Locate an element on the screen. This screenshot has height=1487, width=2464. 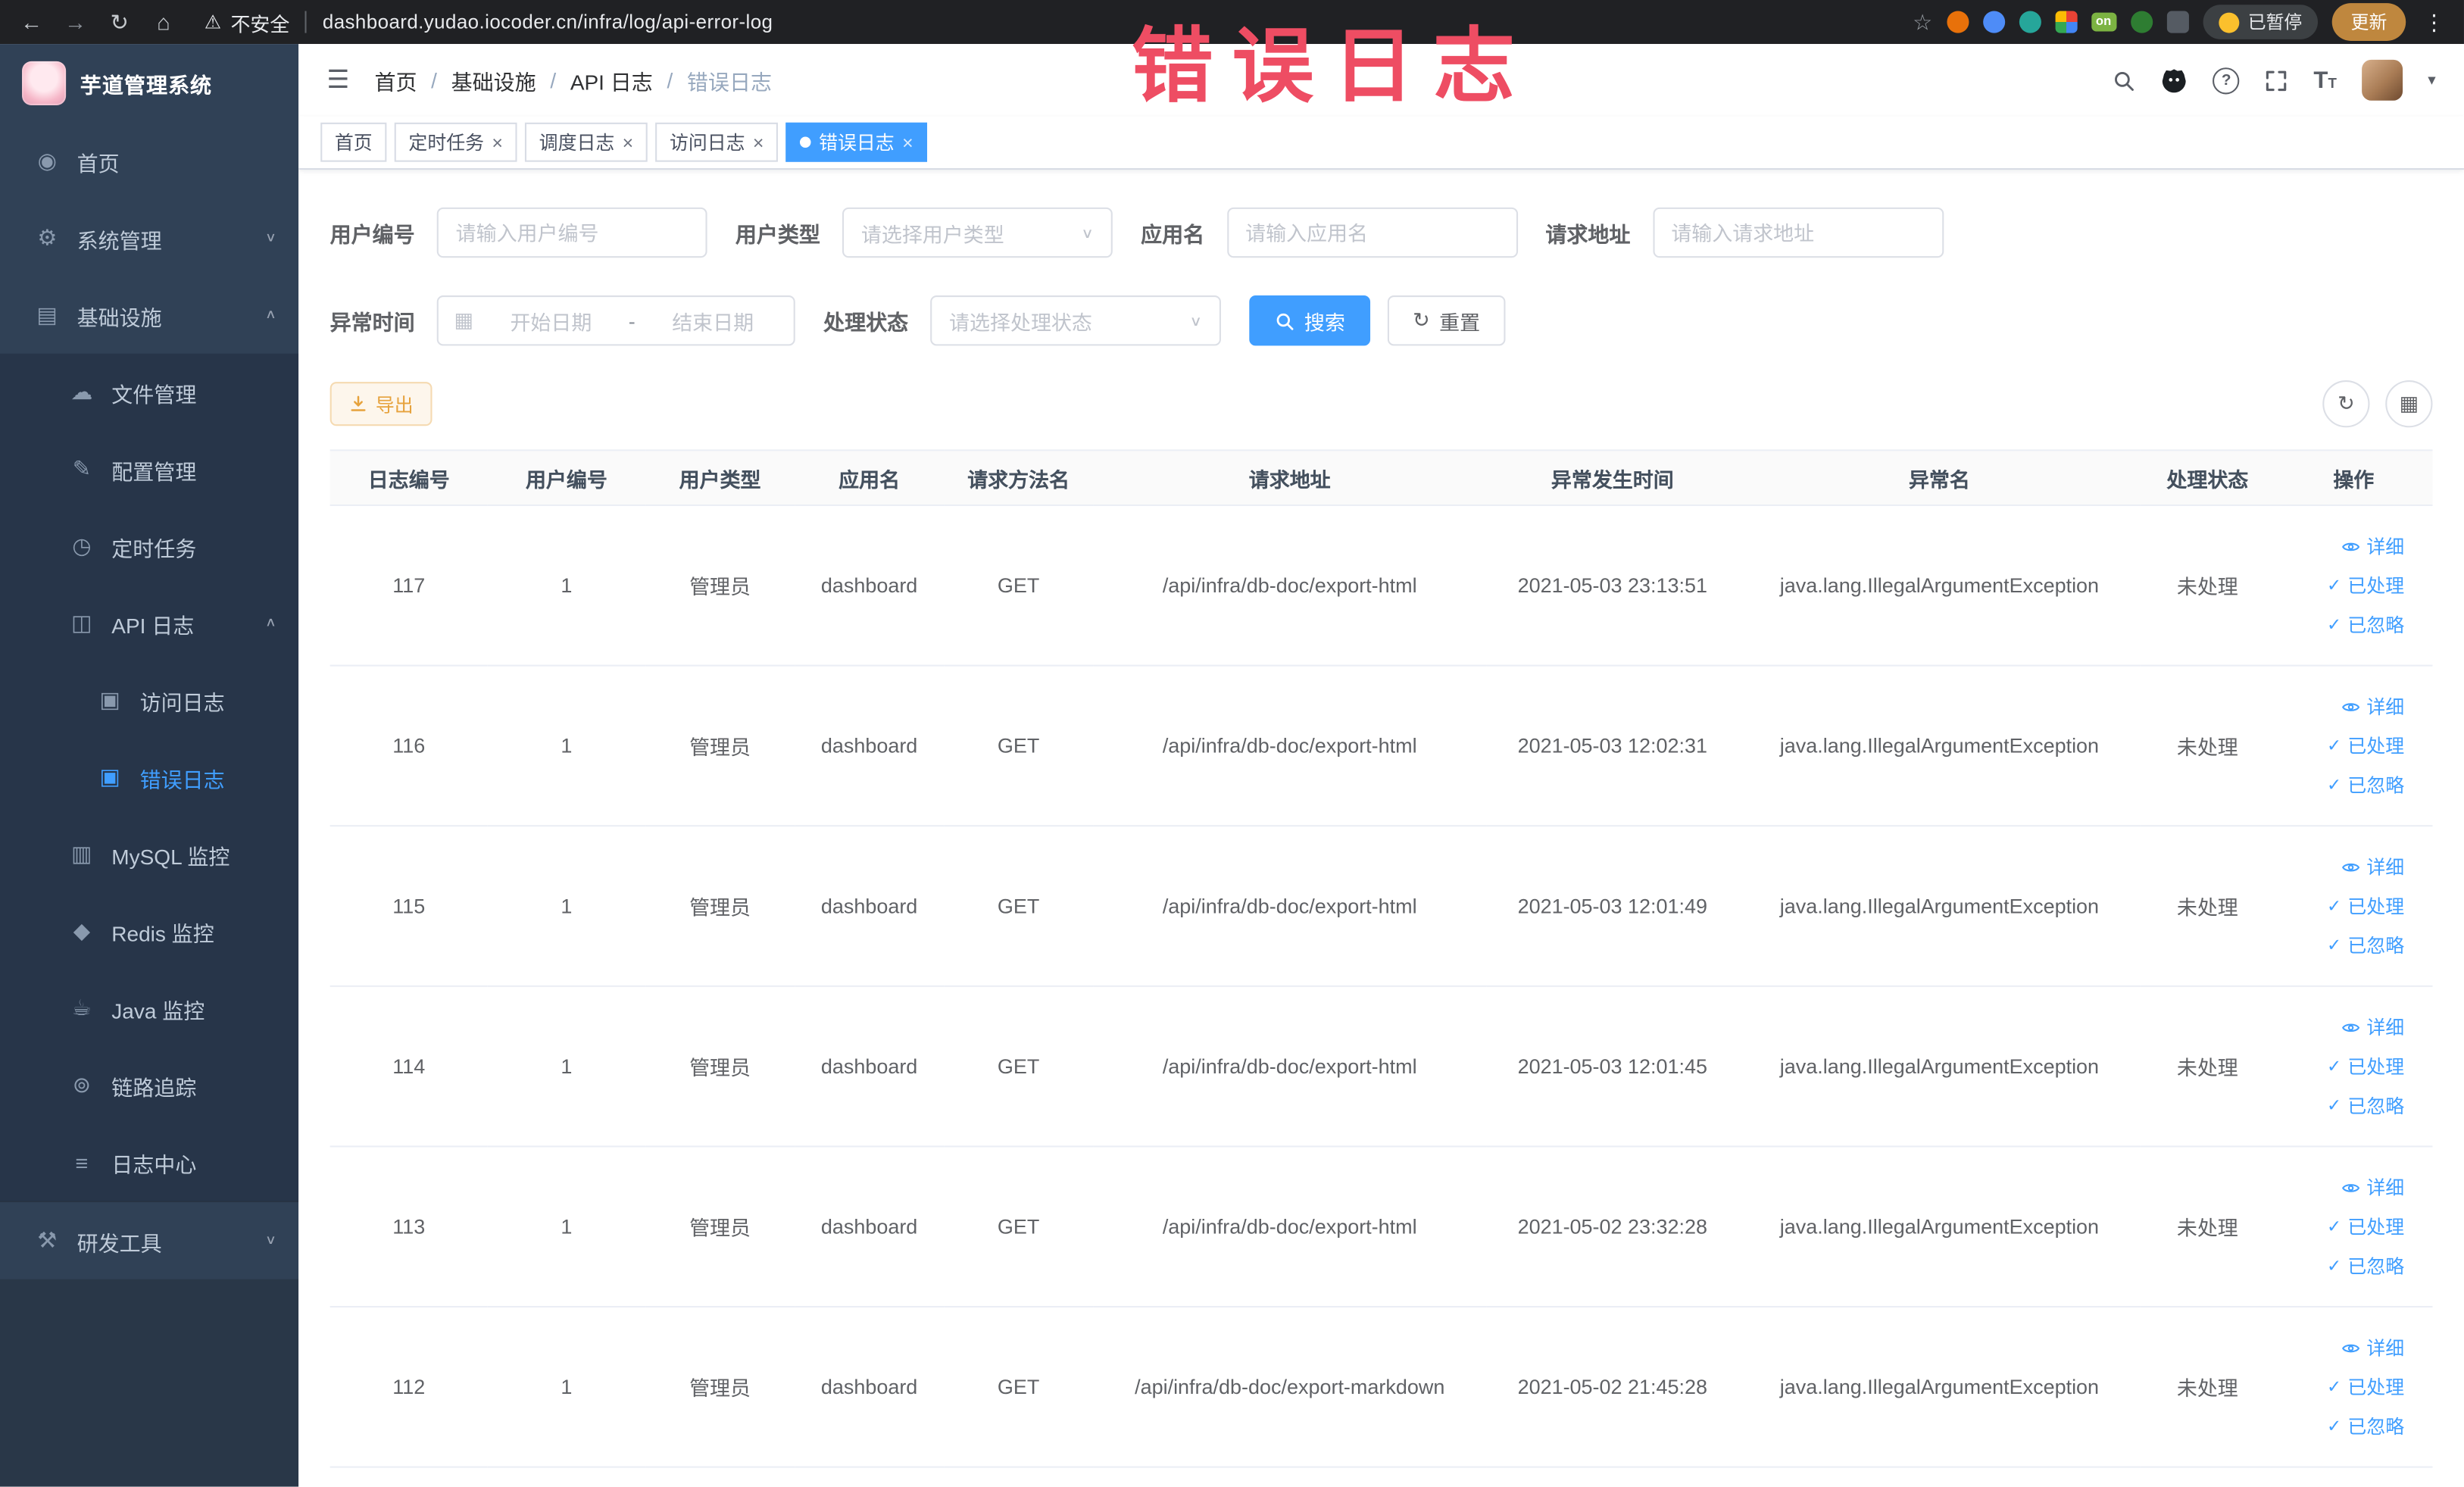
app-name-input is located at coordinates (1372, 232).